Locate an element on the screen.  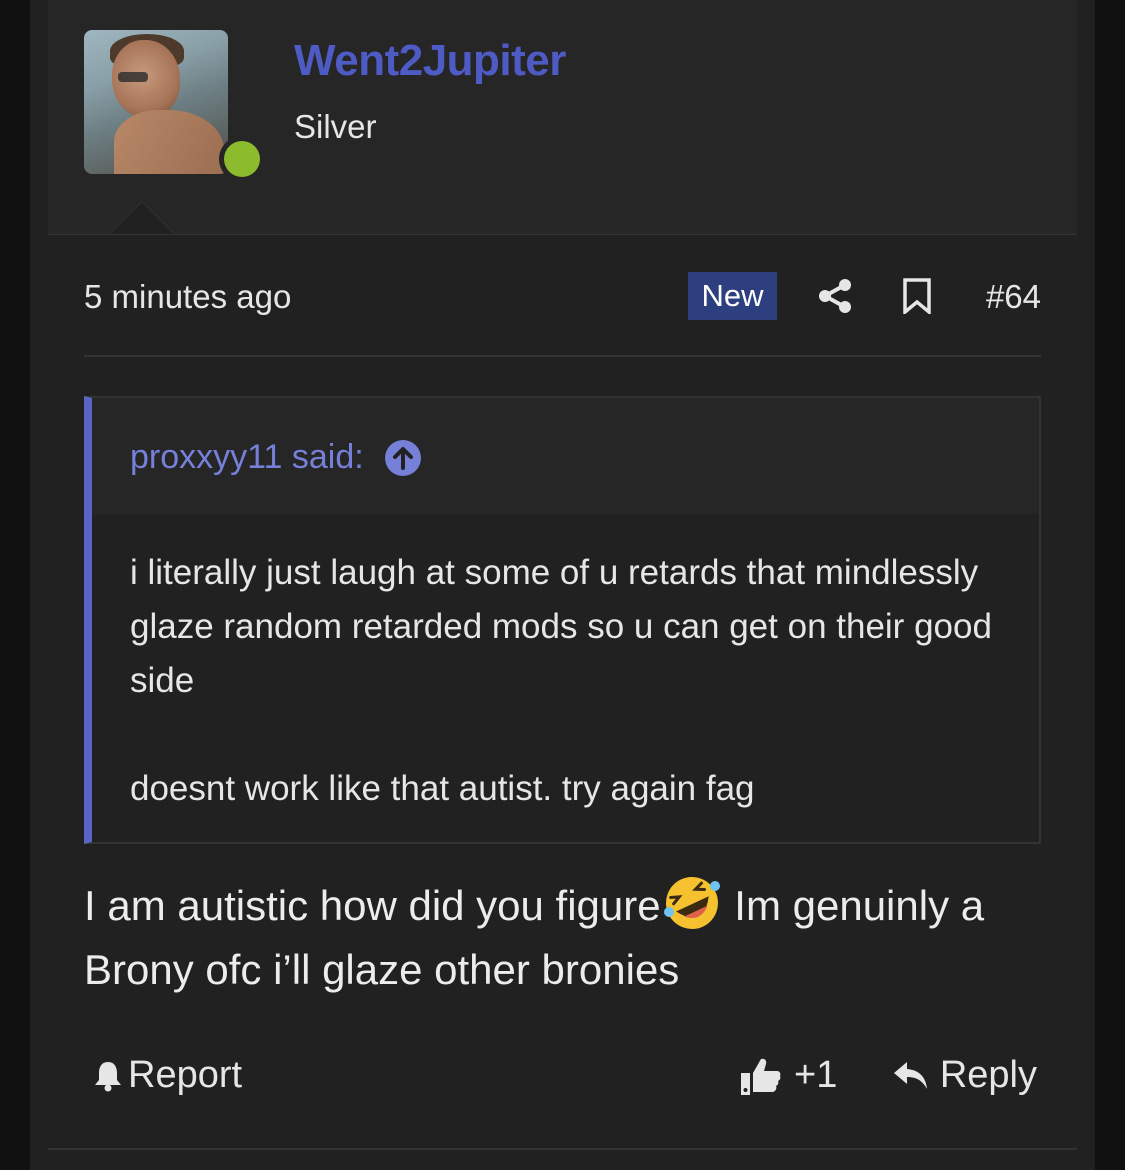
new-badge: New is located at coordinates (732, 296).